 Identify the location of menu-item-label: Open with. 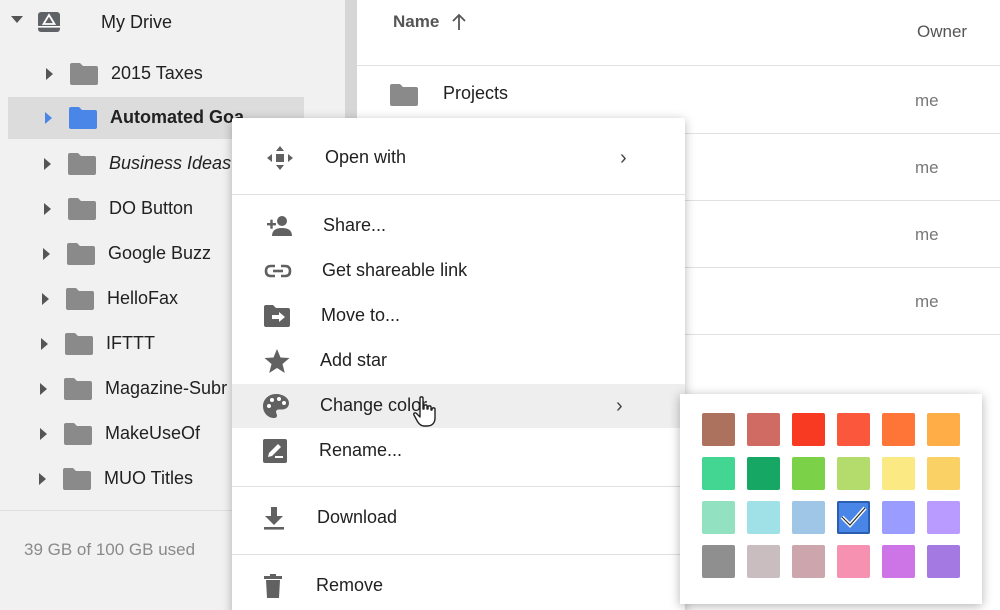
(366, 157).